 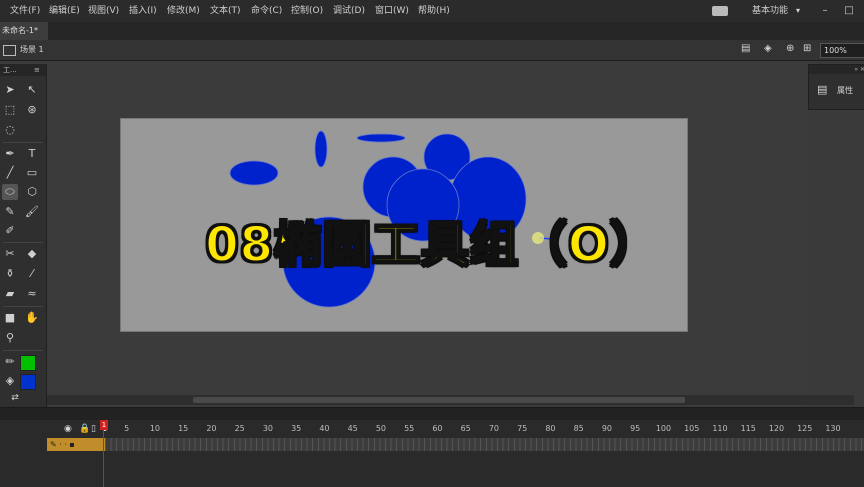 I want to click on frame-number-label: 25, so click(x=239, y=428).